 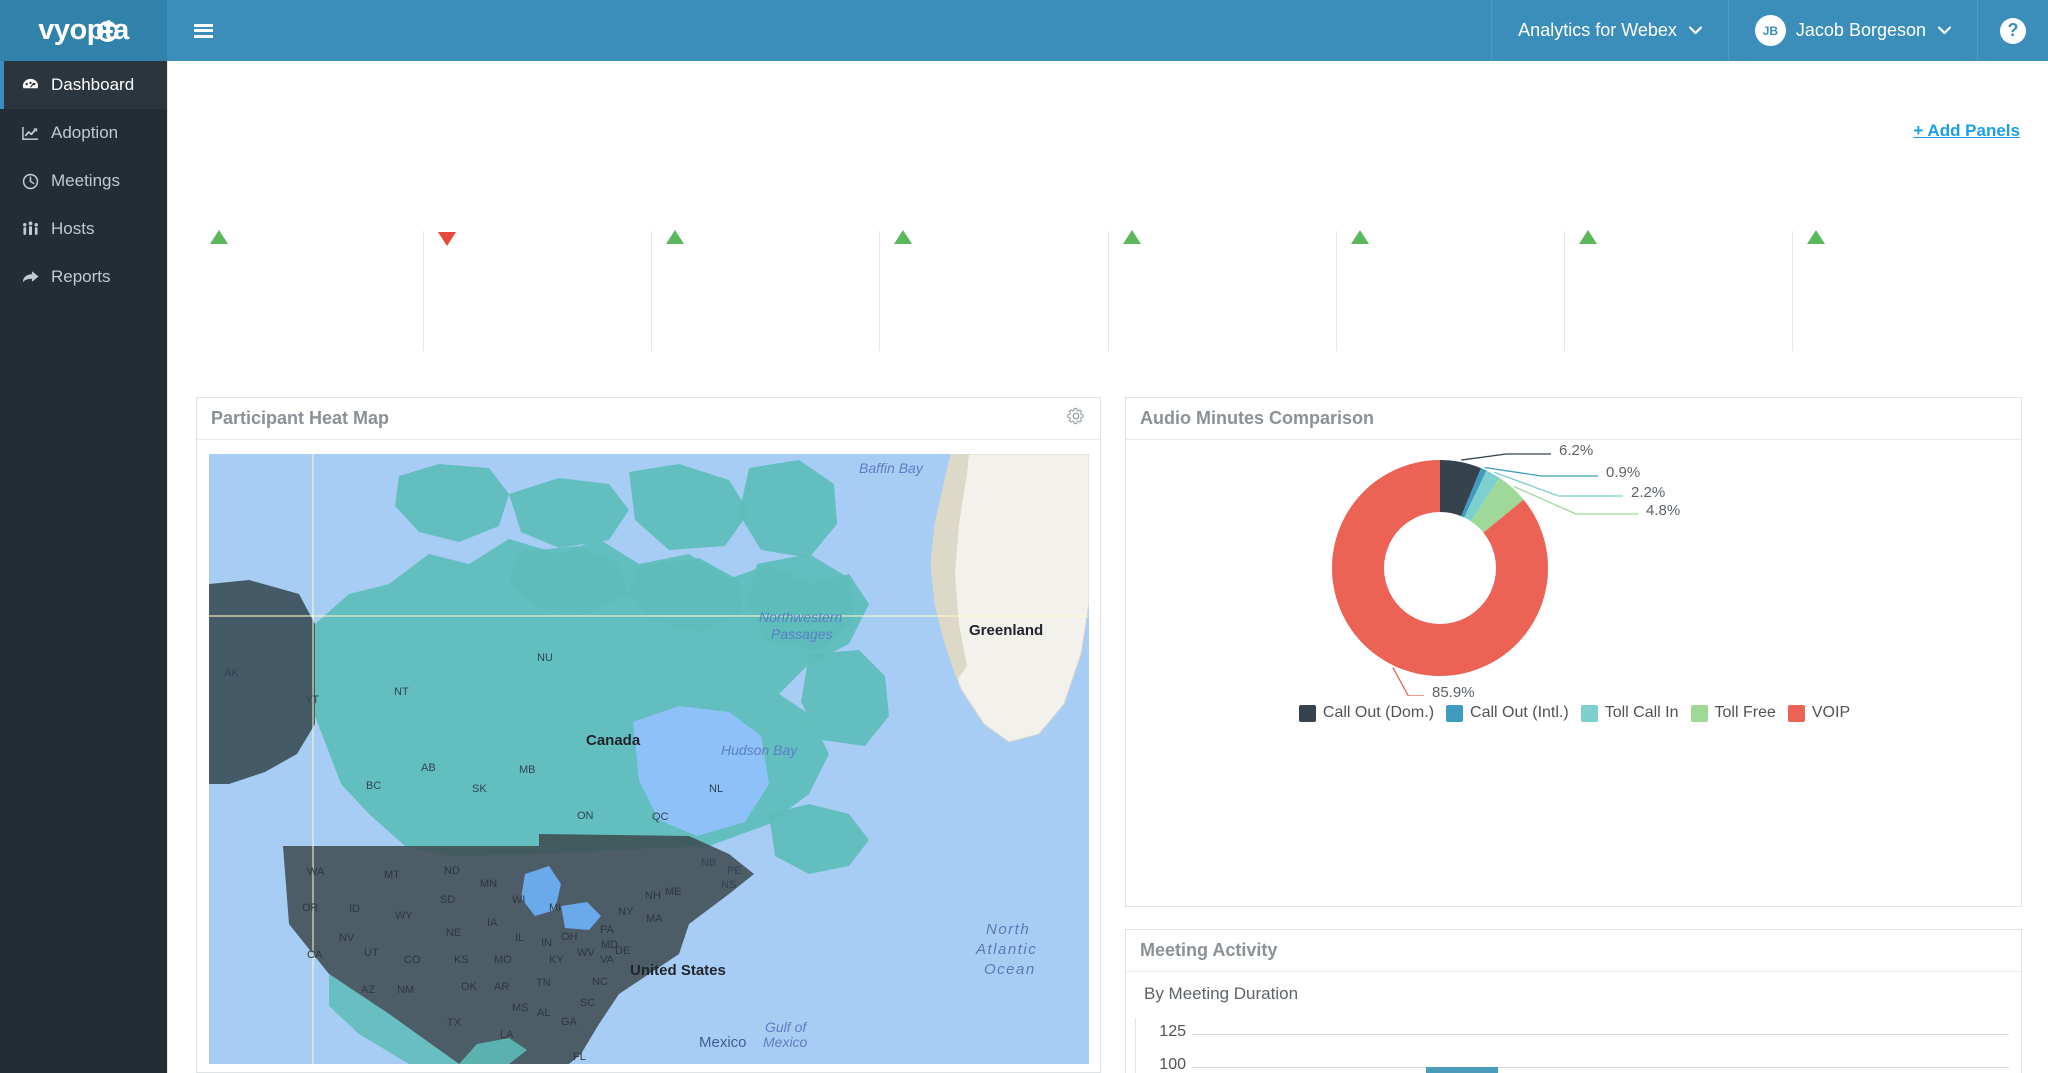 What do you see at coordinates (83, 277) in the screenshot?
I see `sidebar-item-reports: Reports` at bounding box center [83, 277].